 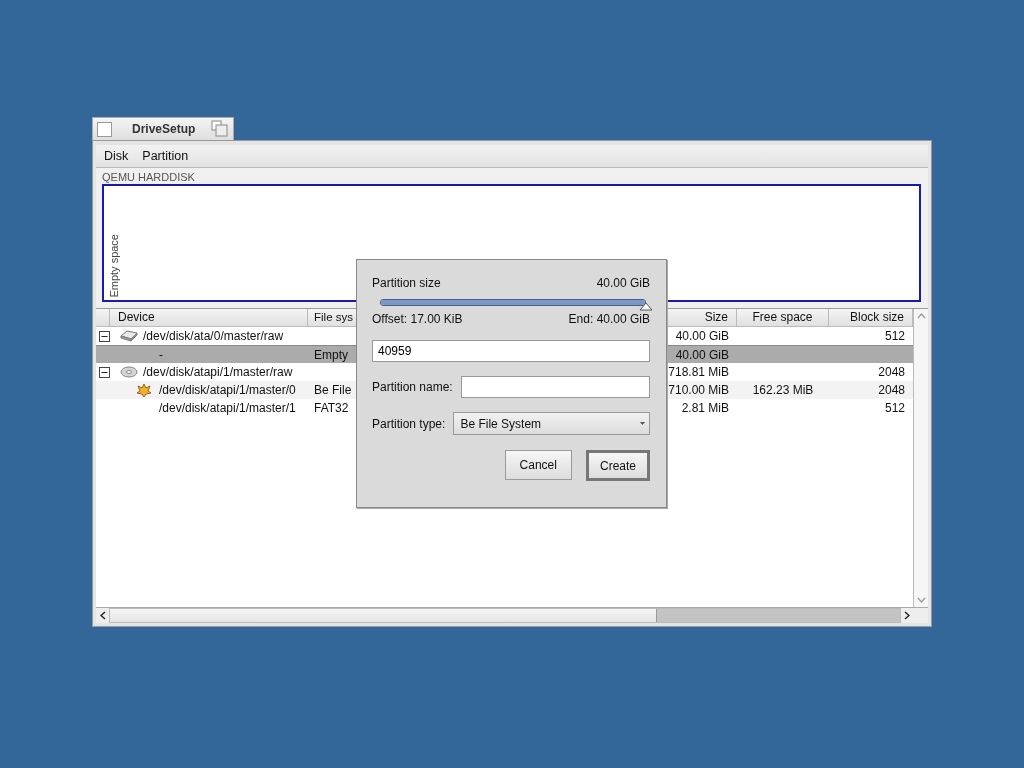 What do you see at coordinates (417, 319) in the screenshot?
I see `offset-text: Offset: 17.00 KiB` at bounding box center [417, 319].